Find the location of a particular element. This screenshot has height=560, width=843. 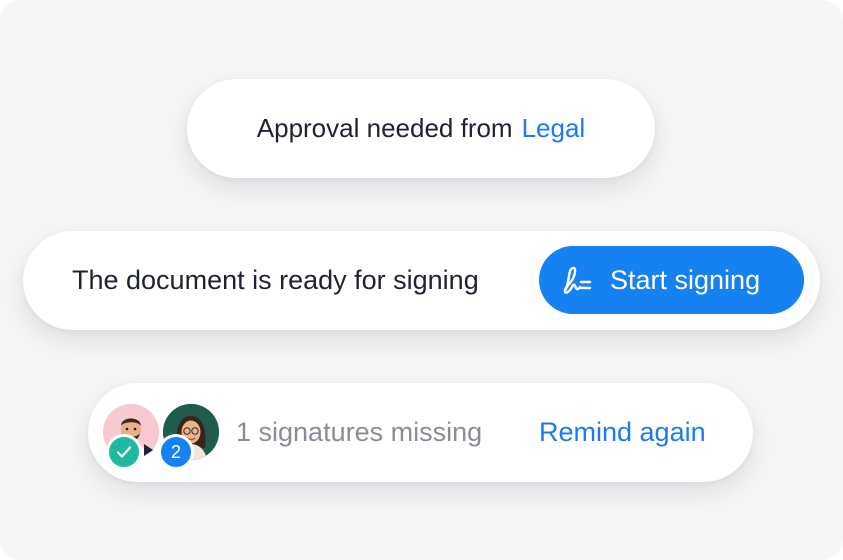

start-signing-button: Start signing is located at coordinates (671, 280).